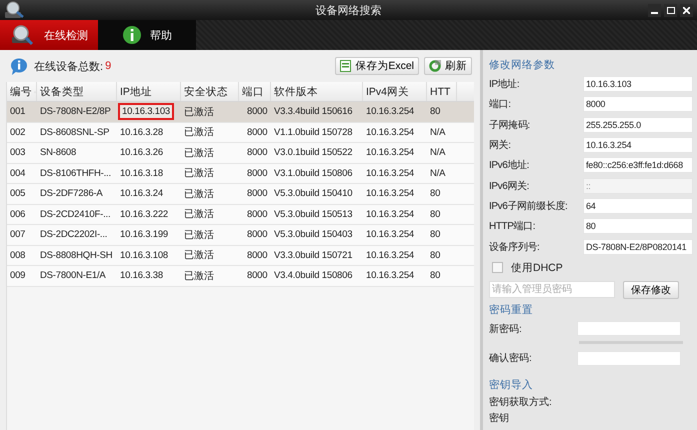  What do you see at coordinates (313, 132) in the screenshot?
I see `table-cell: V1.1.0build 150728` at bounding box center [313, 132].